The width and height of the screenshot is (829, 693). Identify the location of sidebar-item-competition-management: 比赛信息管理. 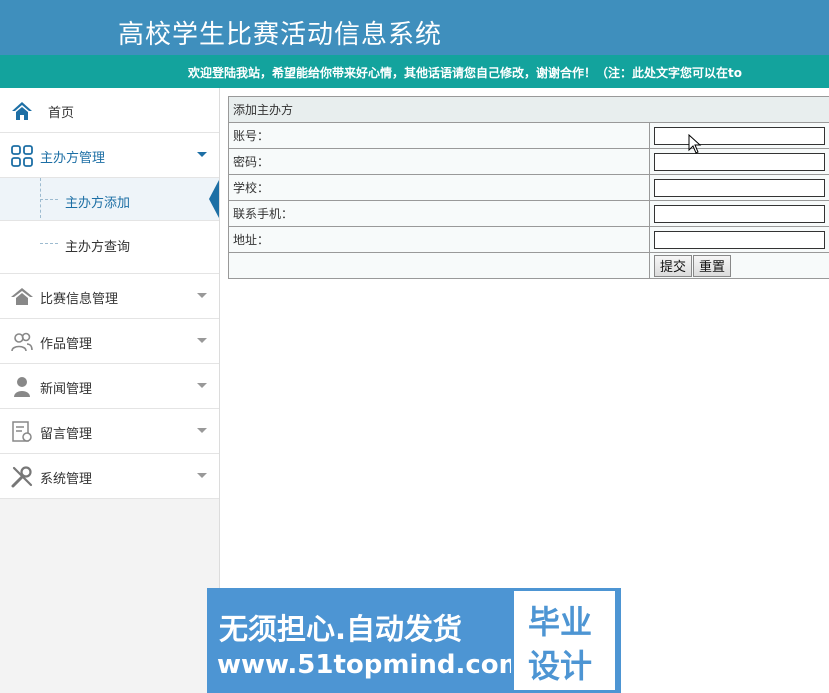
(109, 296).